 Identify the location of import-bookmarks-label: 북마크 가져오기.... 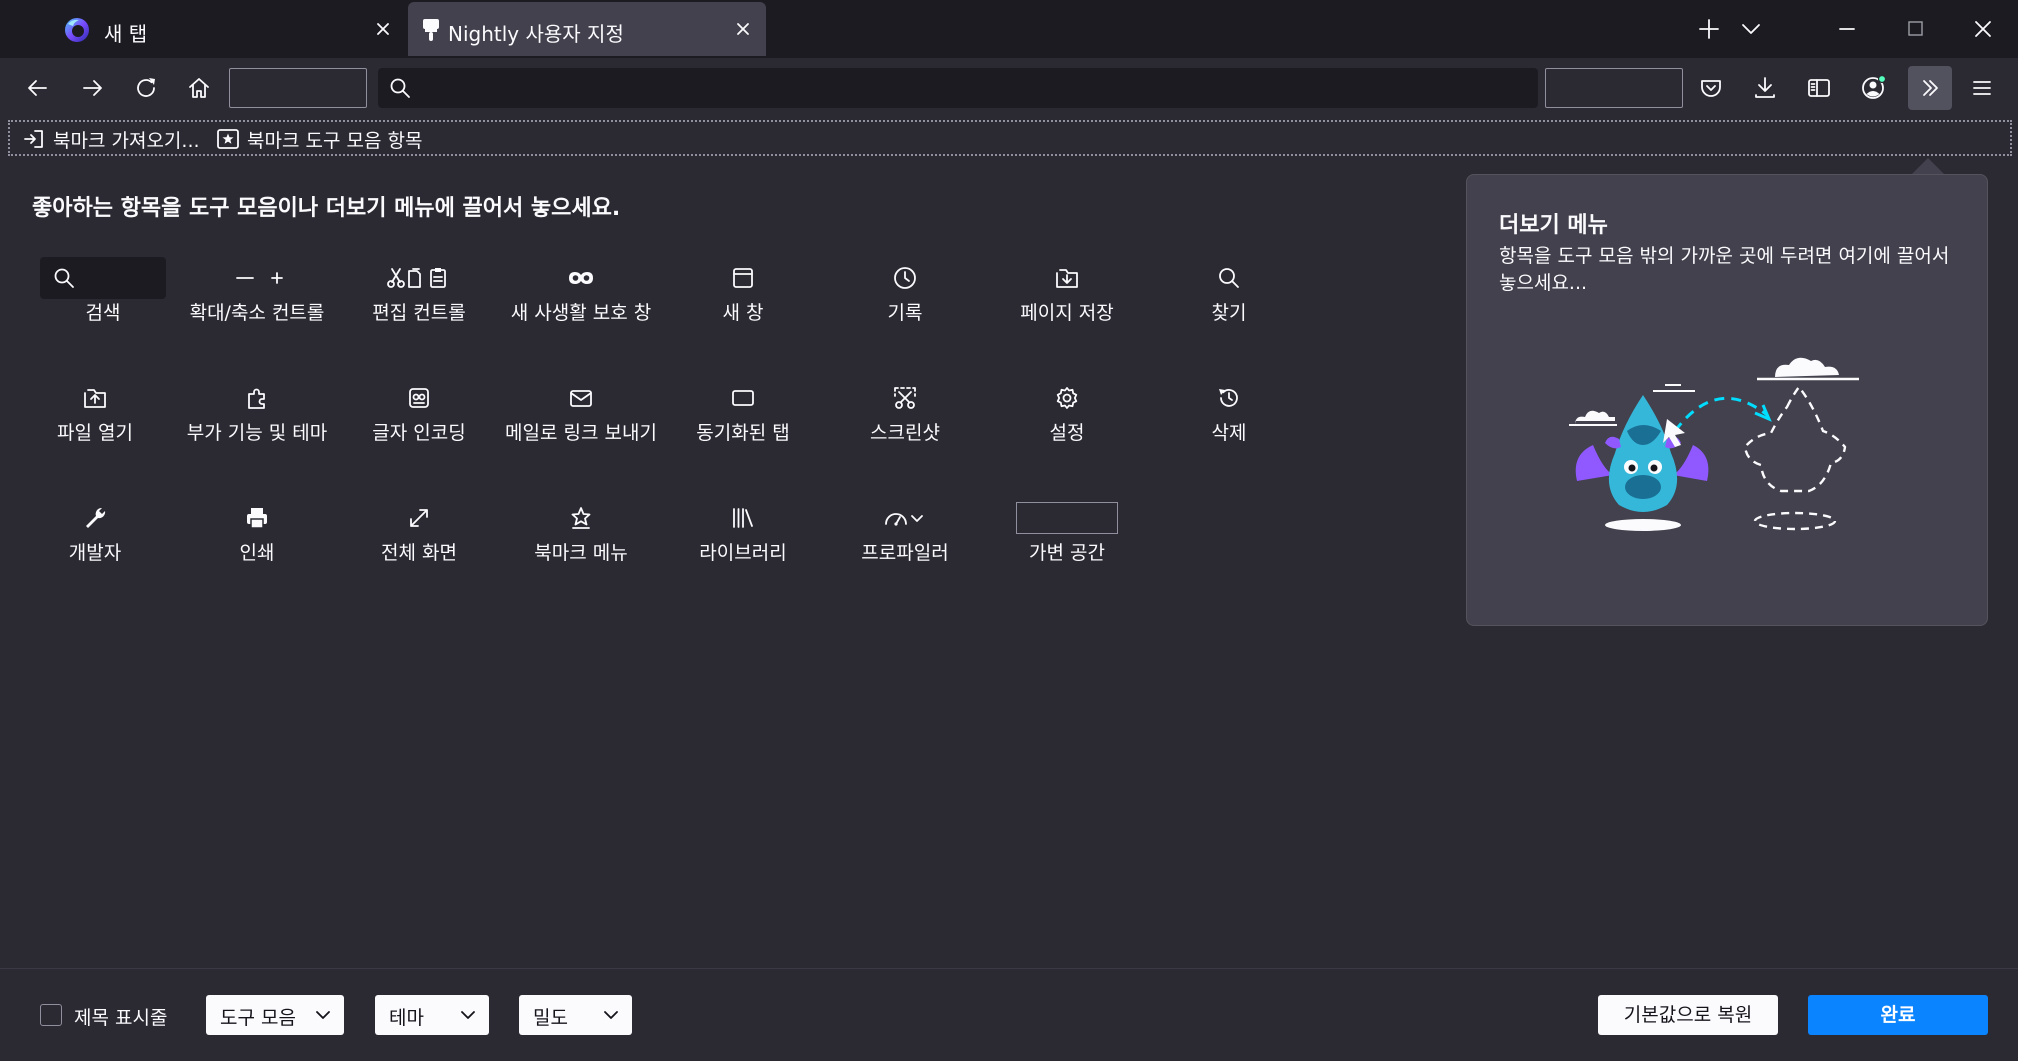
(126, 140).